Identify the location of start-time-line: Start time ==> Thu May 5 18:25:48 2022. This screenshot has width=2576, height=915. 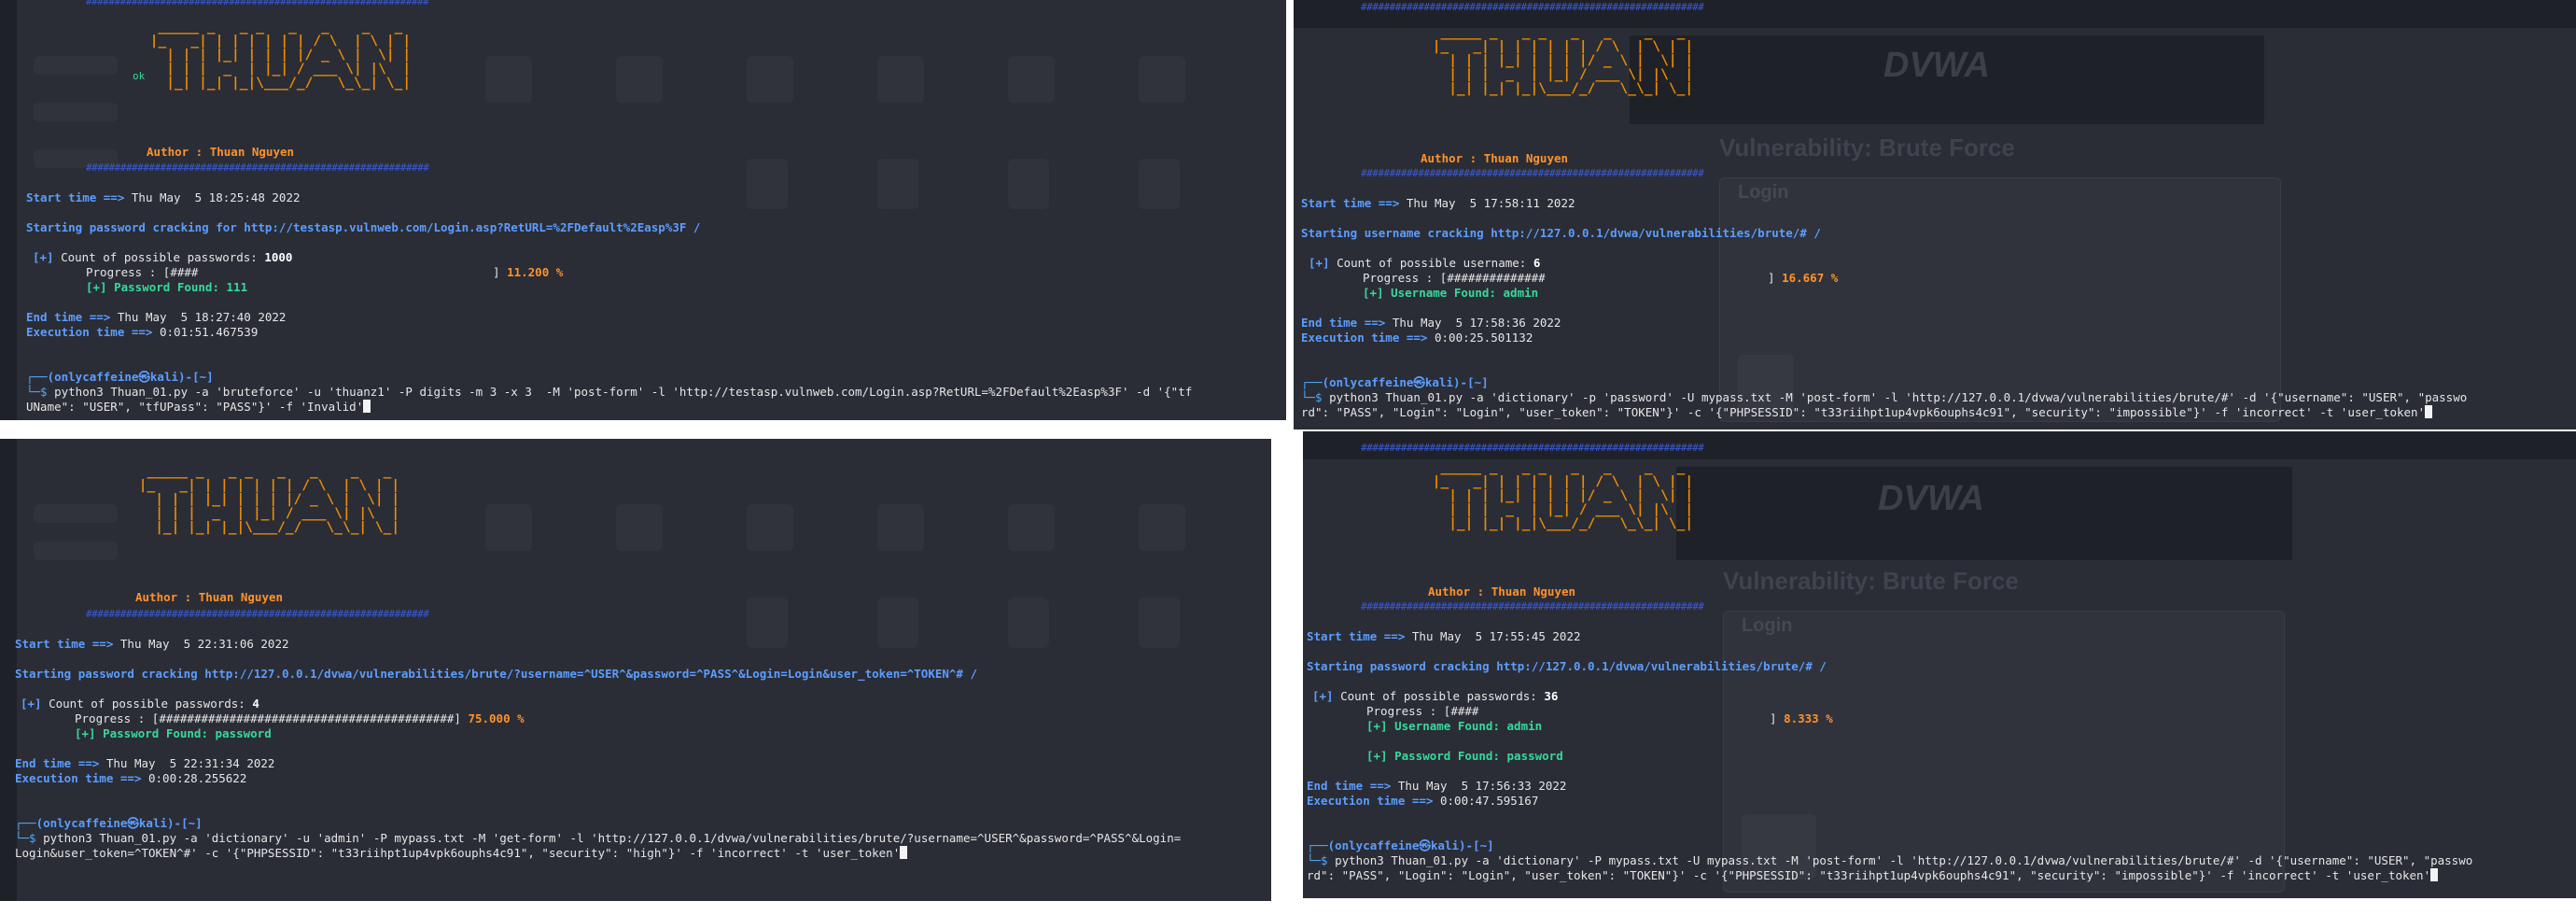
(163, 197).